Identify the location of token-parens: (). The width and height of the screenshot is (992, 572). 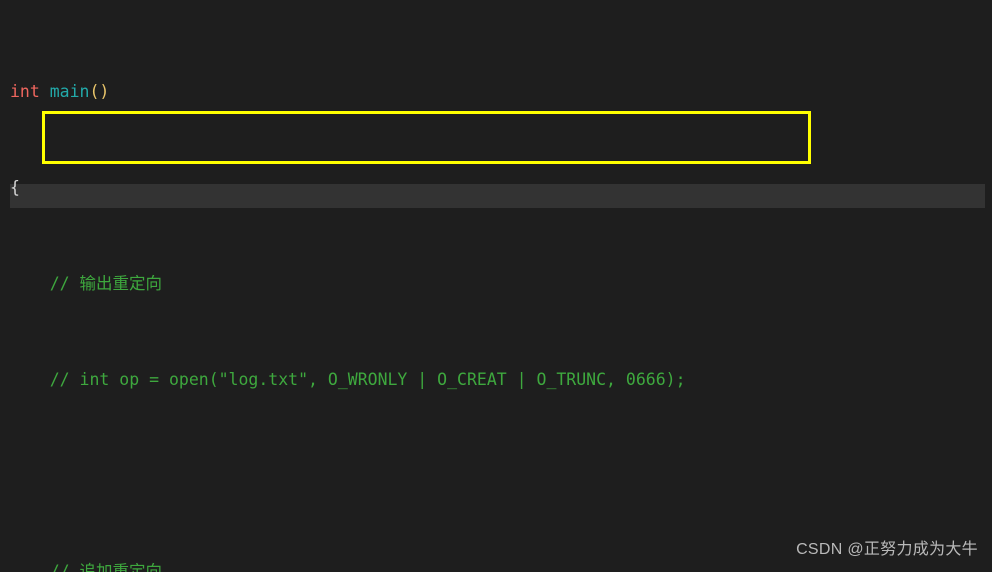
(99, 91).